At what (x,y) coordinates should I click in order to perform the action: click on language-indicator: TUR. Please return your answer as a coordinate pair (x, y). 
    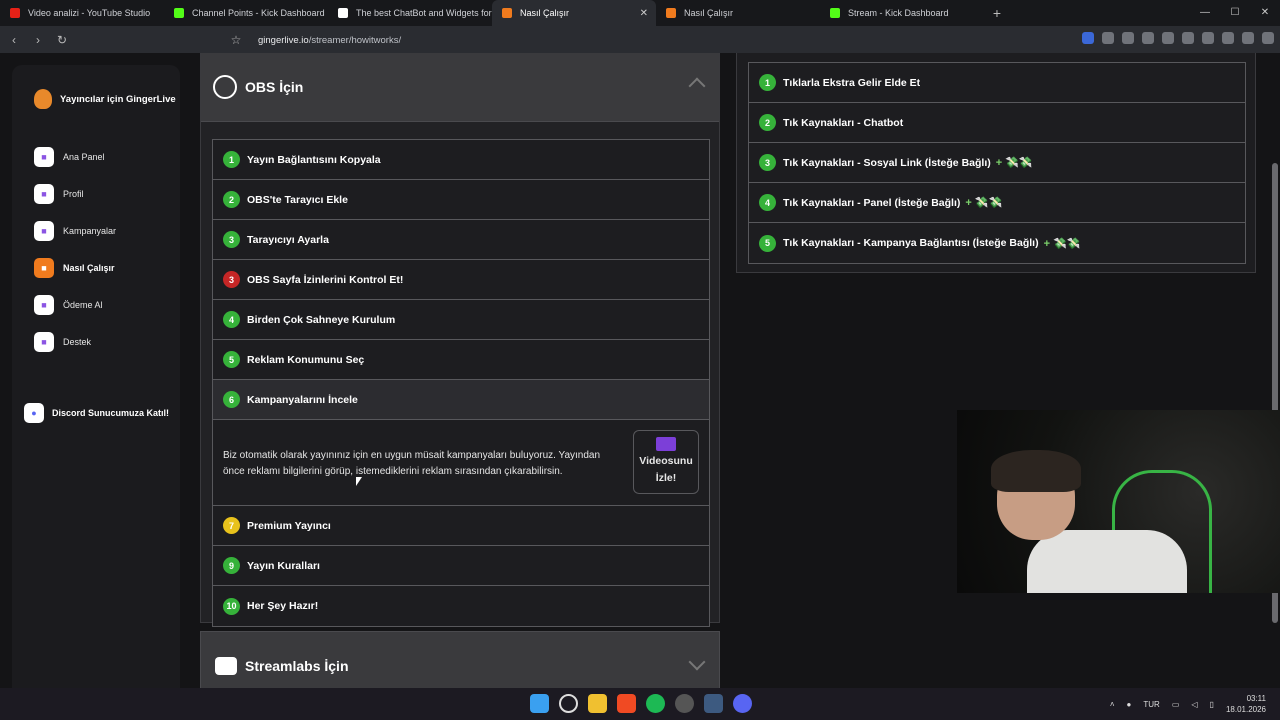
    Looking at the image, I should click on (1151, 704).